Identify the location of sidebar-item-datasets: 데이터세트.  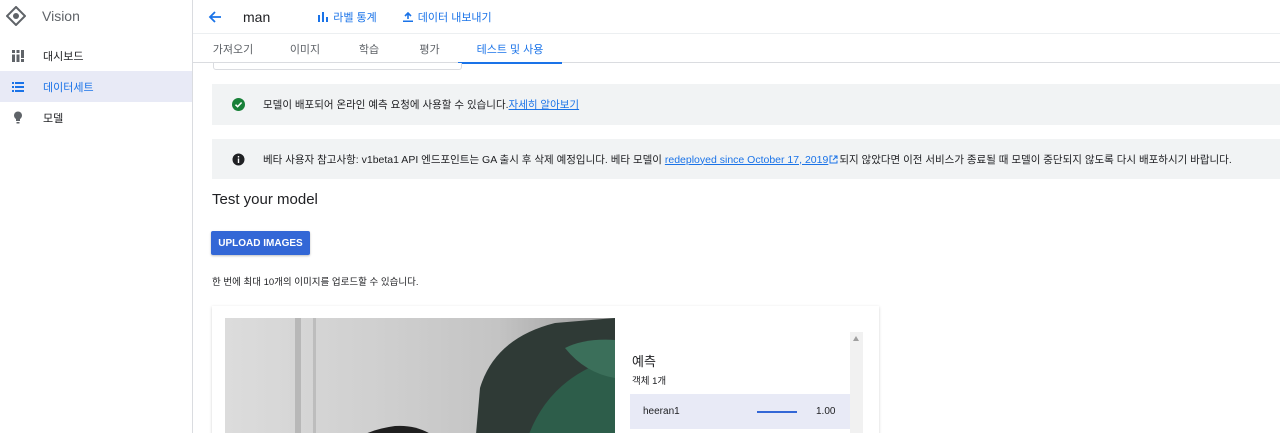
(96, 86).